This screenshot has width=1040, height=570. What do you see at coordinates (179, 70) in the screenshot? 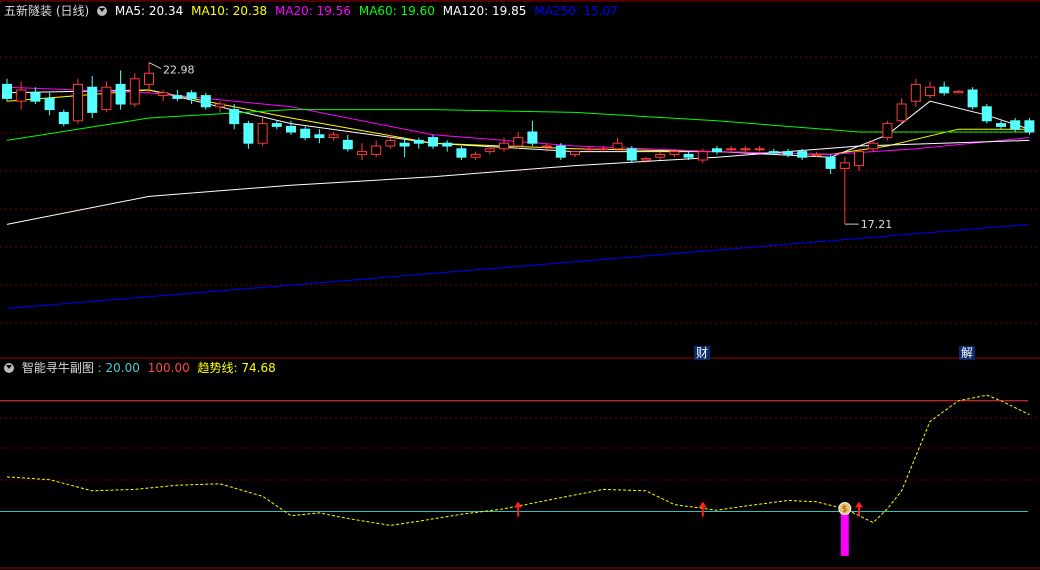
I see `high-price-label: 22.98` at bounding box center [179, 70].